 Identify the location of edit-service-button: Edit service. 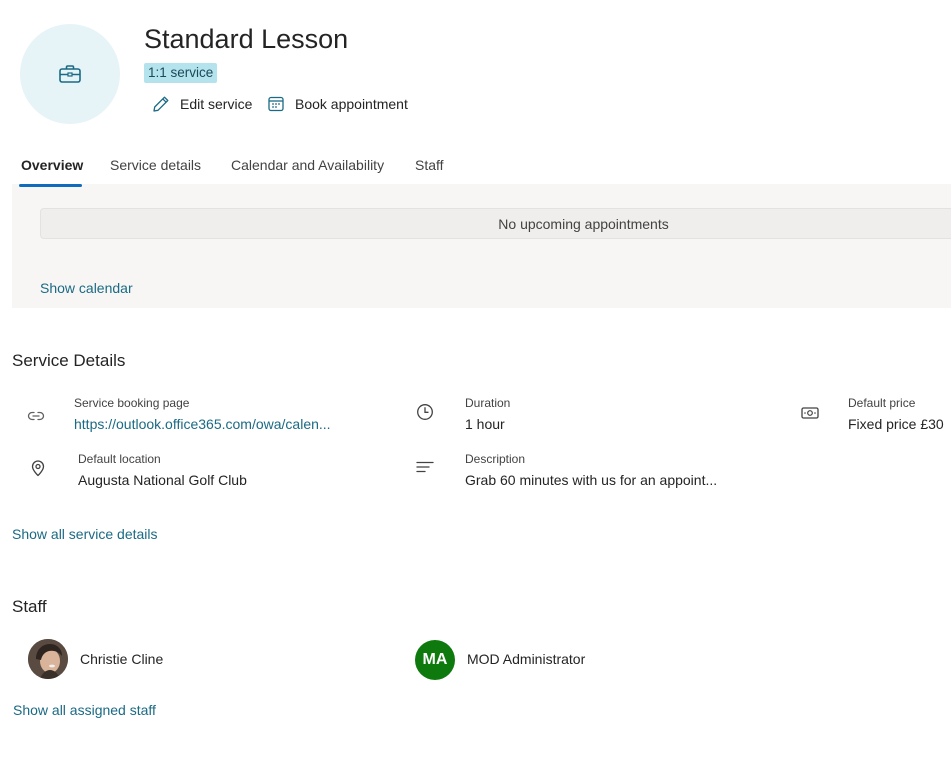
(202, 104).